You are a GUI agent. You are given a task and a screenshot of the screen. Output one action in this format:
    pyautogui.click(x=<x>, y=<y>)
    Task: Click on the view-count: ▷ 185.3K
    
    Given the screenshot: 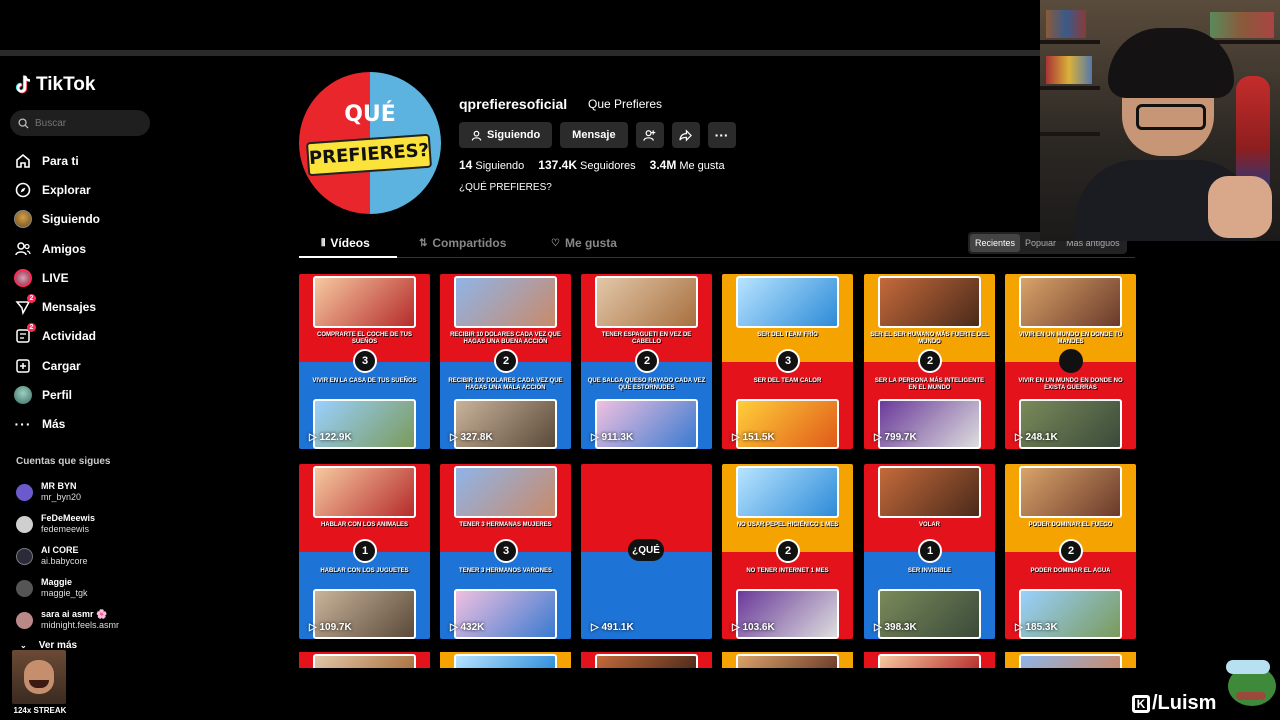 What is the action you would take?
    pyautogui.click(x=1036, y=627)
    